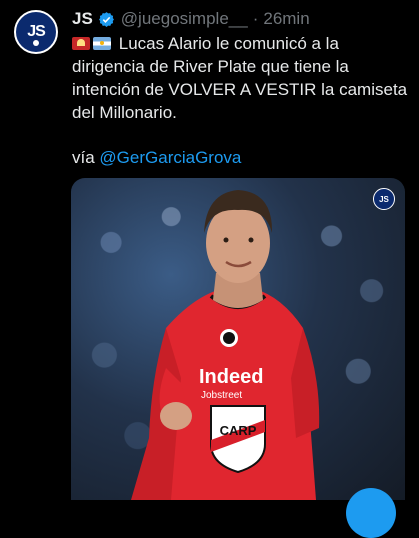 This screenshot has height=538, width=419. Describe the element at coordinates (371, 513) in the screenshot. I see `compose-button` at that location.